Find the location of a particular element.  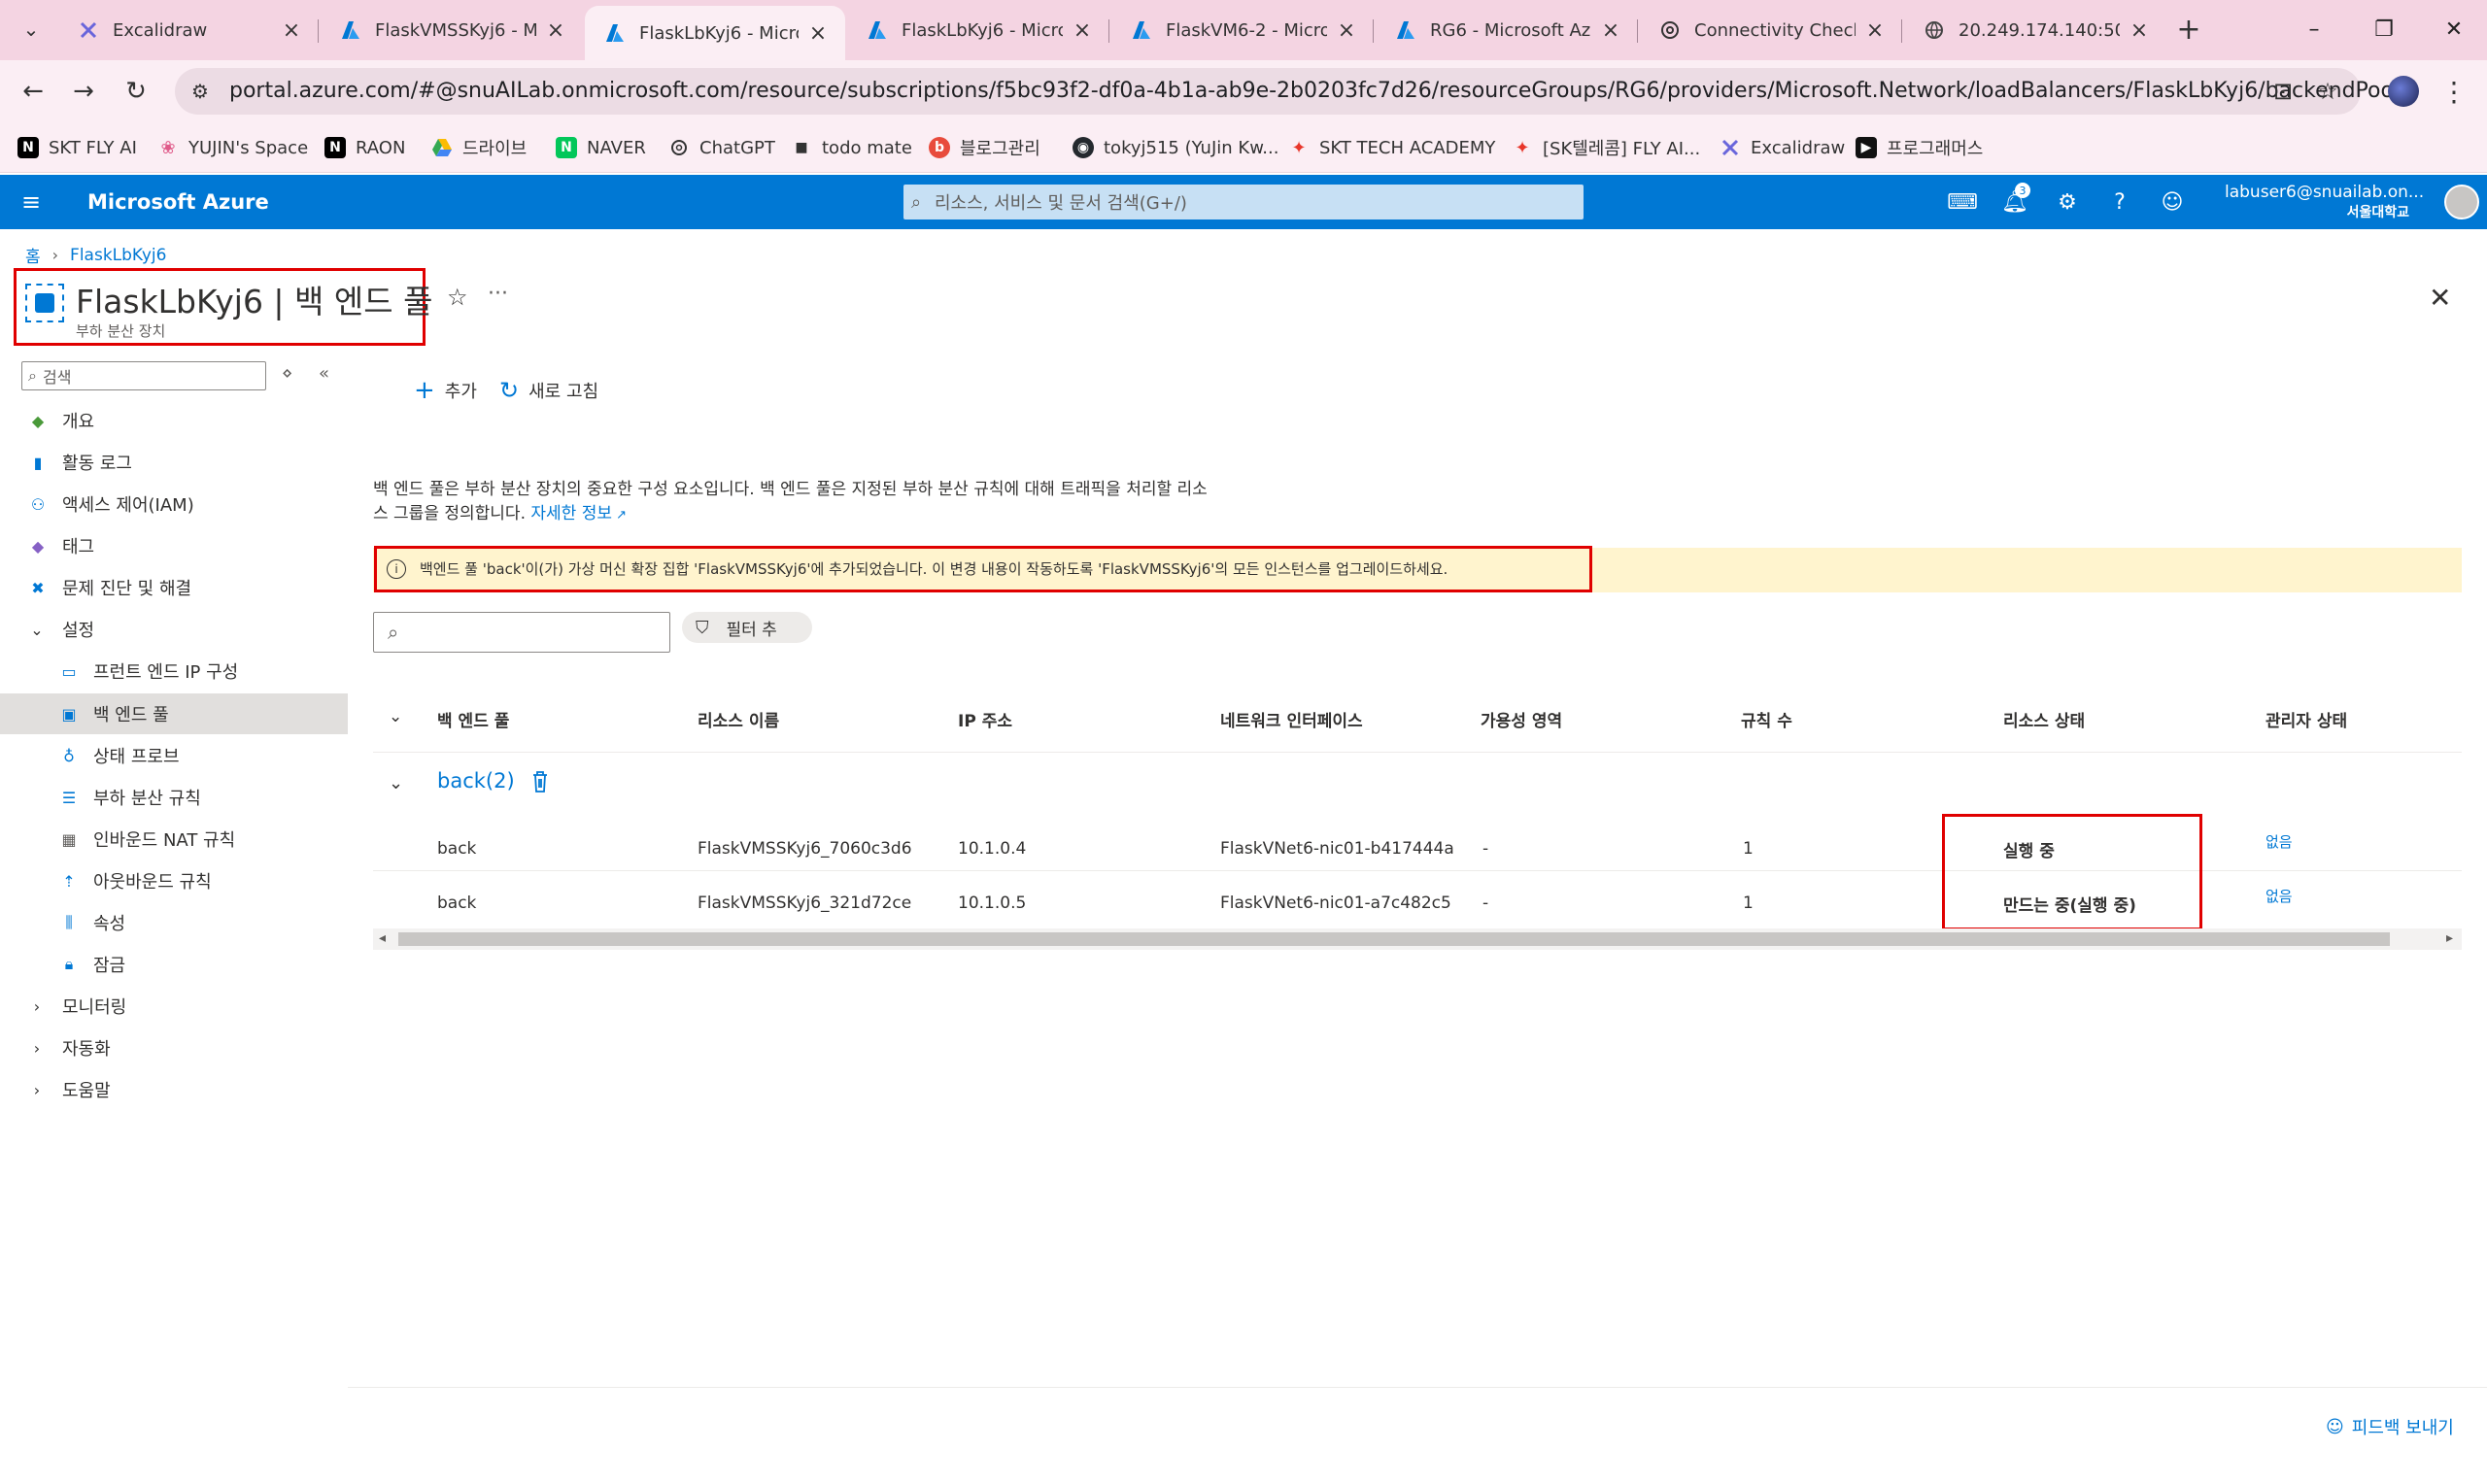

settings-gear-icon: ⚙ is located at coordinates (2067, 202).